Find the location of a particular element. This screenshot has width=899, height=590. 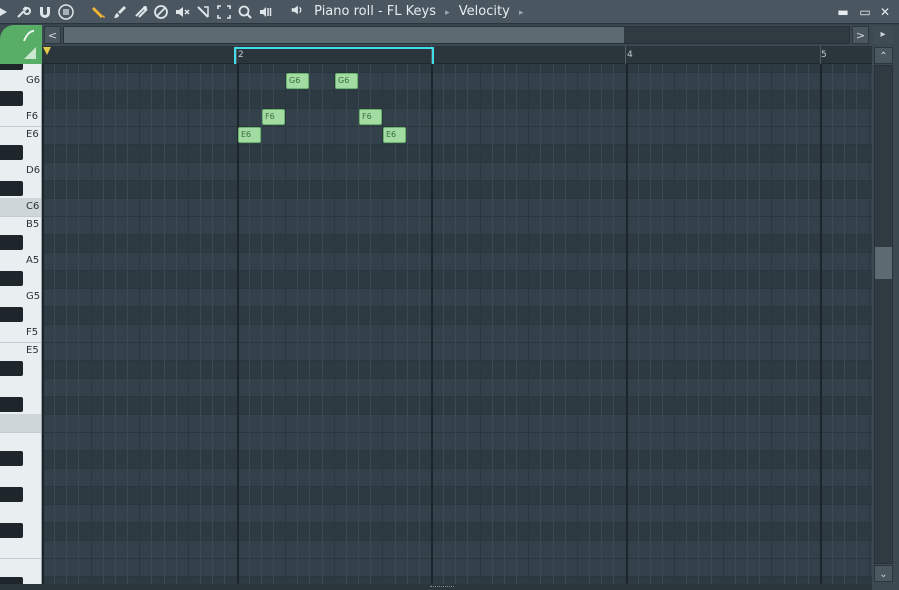

hamburger-menu-icon is located at coordinates (66, 12).